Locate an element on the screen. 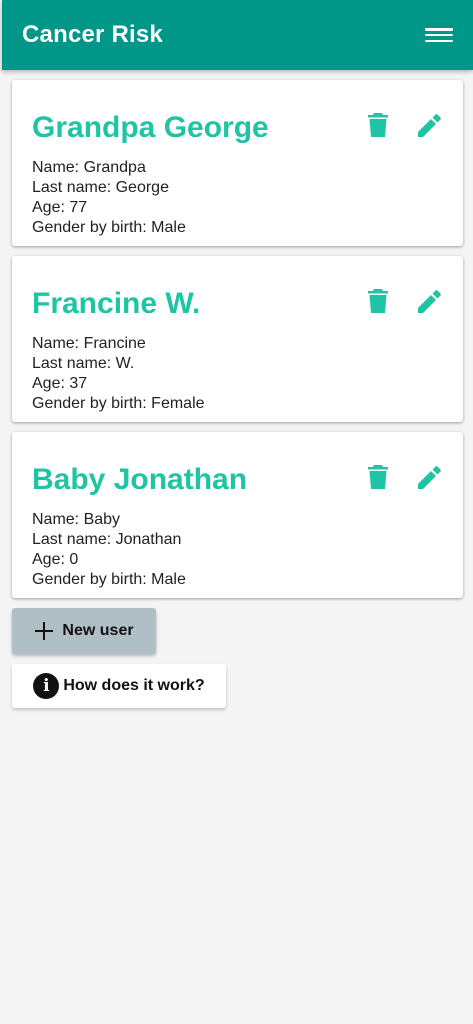 The width and height of the screenshot is (473, 1024). user-first-name: Name: Grandpa is located at coordinates (89, 167).